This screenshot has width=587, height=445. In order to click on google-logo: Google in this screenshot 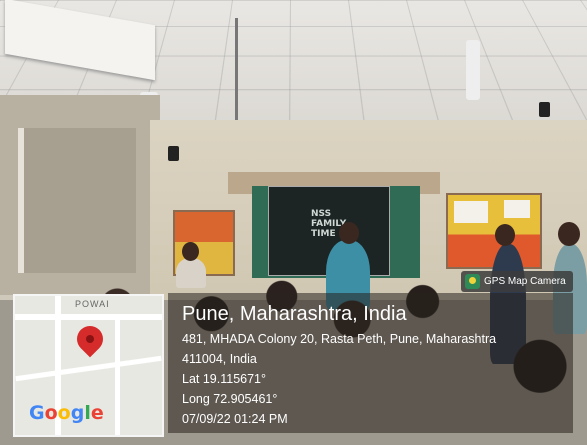, I will do `click(66, 413)`.